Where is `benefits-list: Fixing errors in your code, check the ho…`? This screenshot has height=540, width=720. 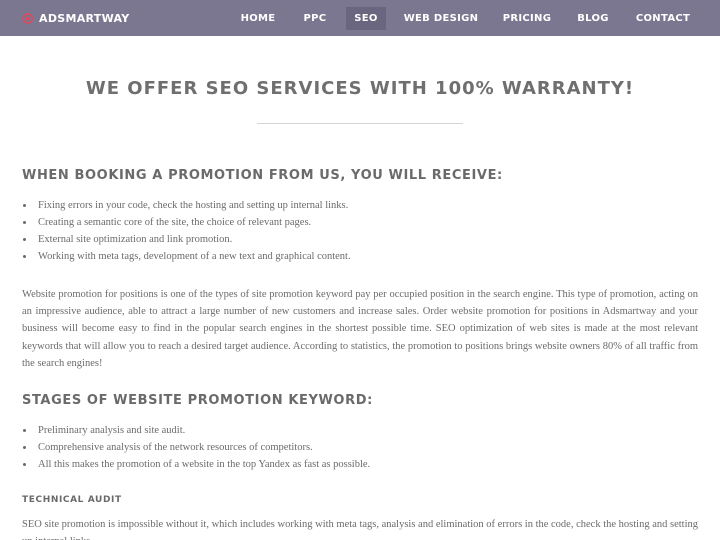
benefits-list: Fixing errors in your code, check the ho… is located at coordinates (362, 231).